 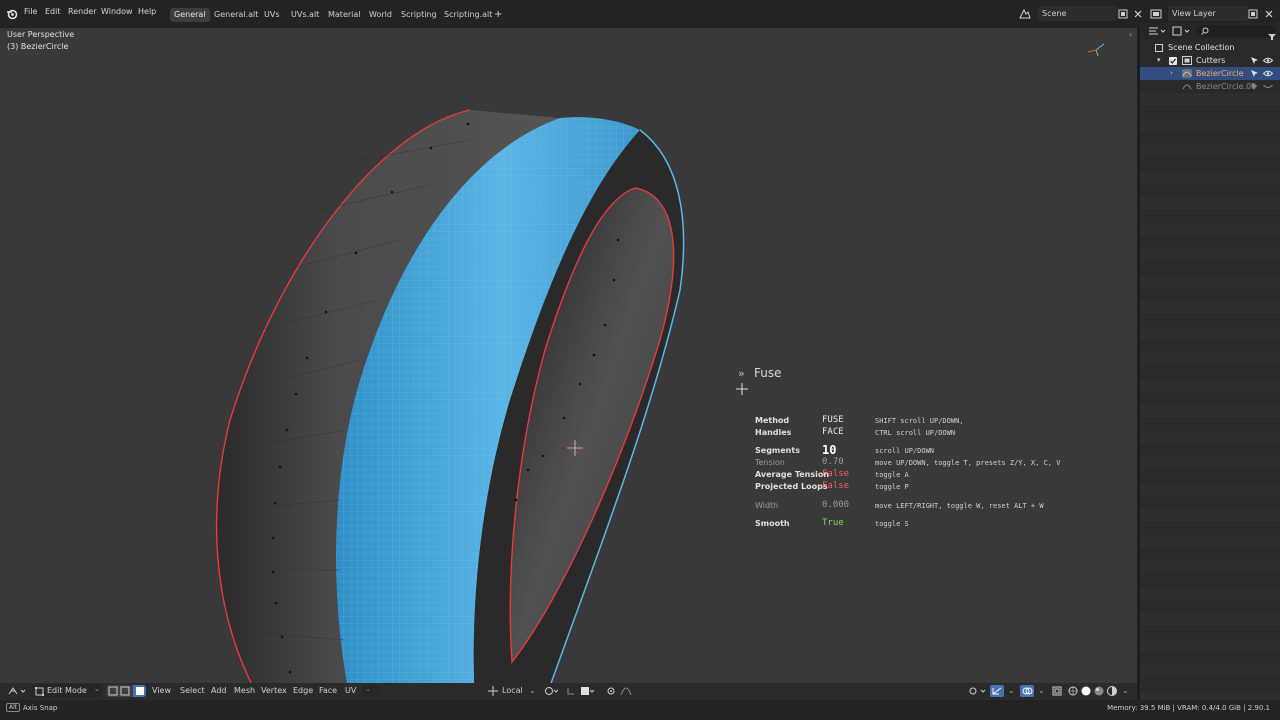 What do you see at coordinates (147, 11) in the screenshot?
I see `menu-help: Help` at bounding box center [147, 11].